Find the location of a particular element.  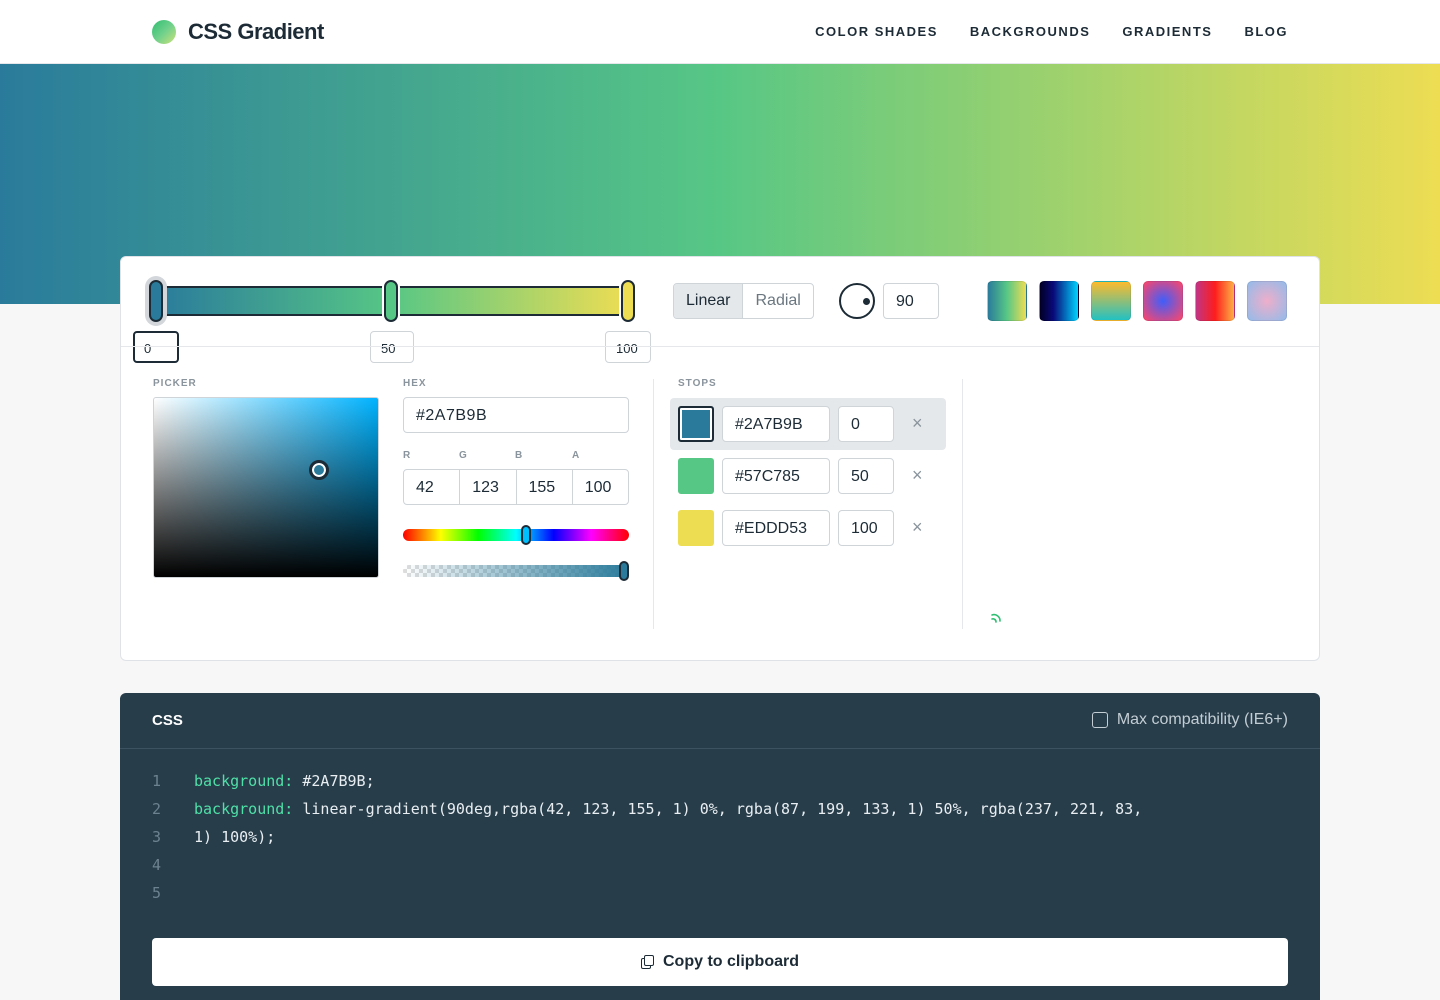

stop-row: #2A7B9B 0 × is located at coordinates (808, 424).